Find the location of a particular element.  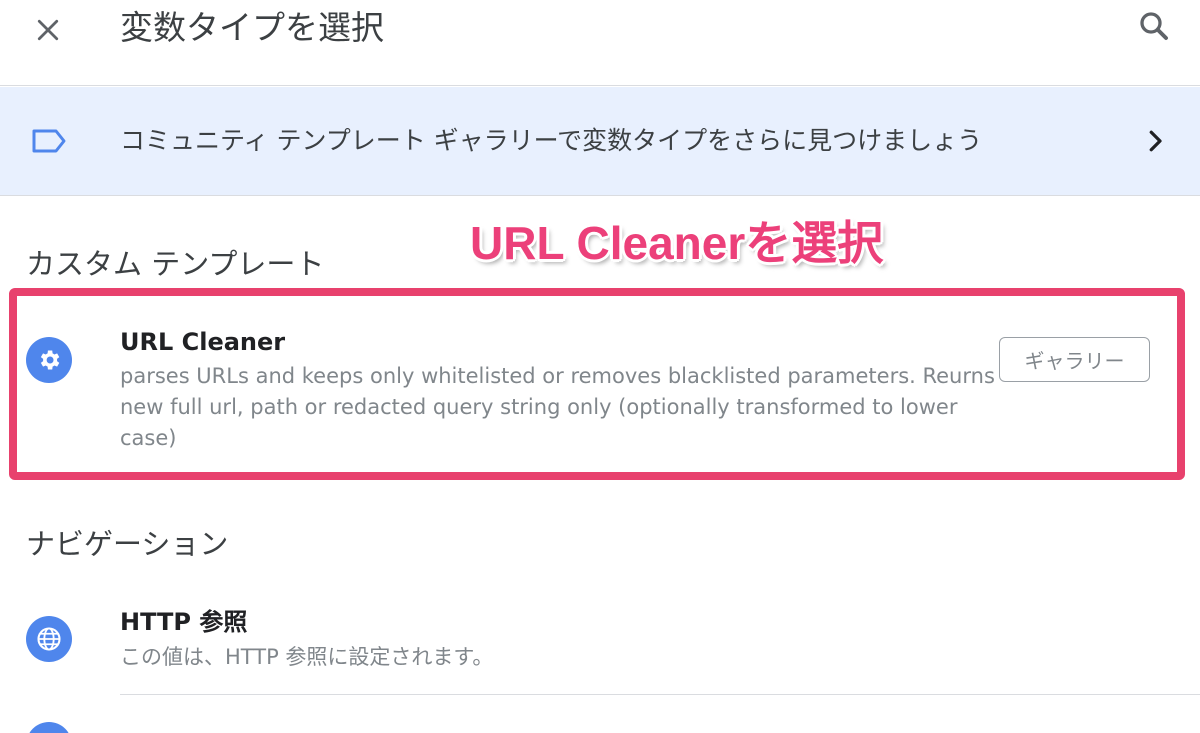

dialog-header: 変数タイプを選択 is located at coordinates (600, 43).